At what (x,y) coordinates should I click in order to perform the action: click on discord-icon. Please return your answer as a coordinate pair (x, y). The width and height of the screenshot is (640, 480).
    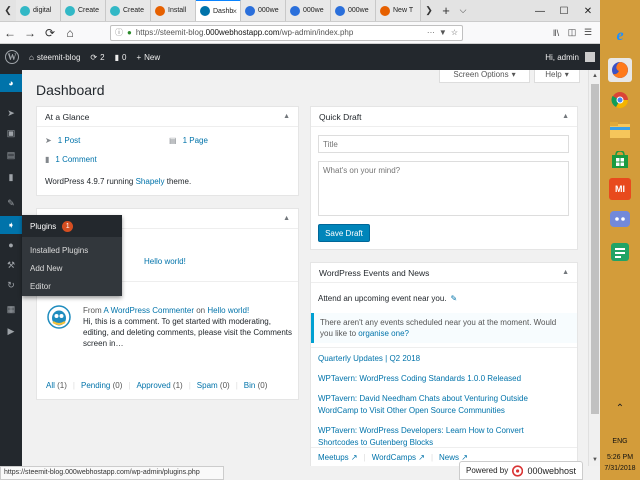
    Looking at the image, I should click on (620, 220).